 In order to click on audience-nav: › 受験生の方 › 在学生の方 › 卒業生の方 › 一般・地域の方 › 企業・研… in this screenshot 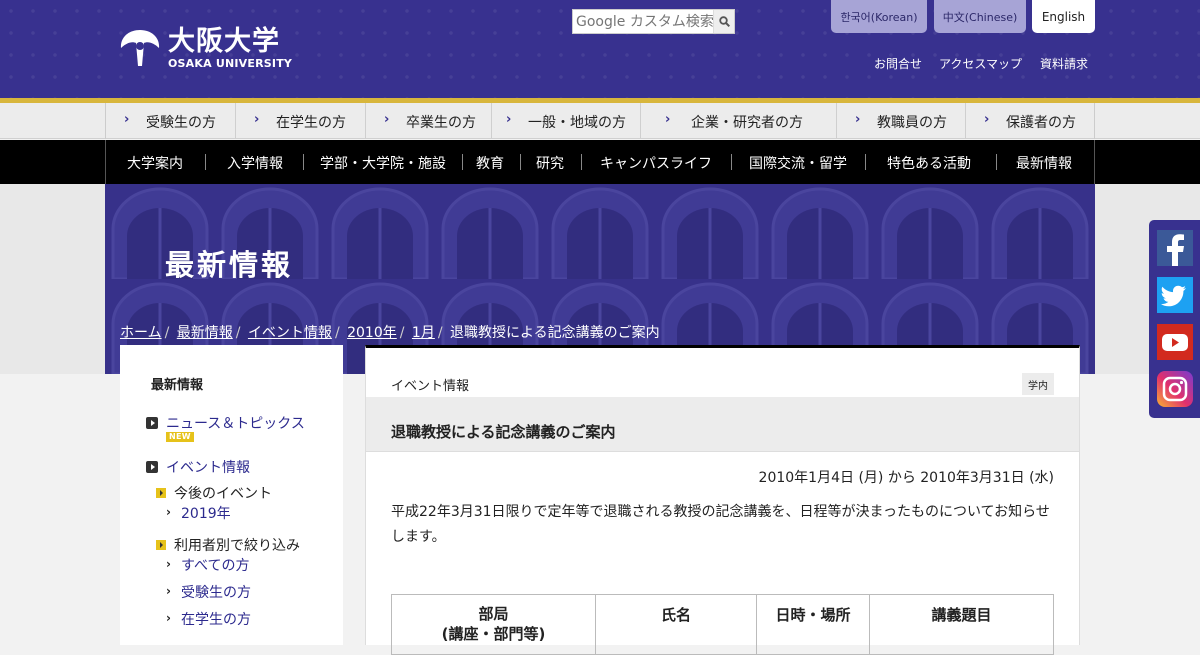, I will do `click(600, 121)`.